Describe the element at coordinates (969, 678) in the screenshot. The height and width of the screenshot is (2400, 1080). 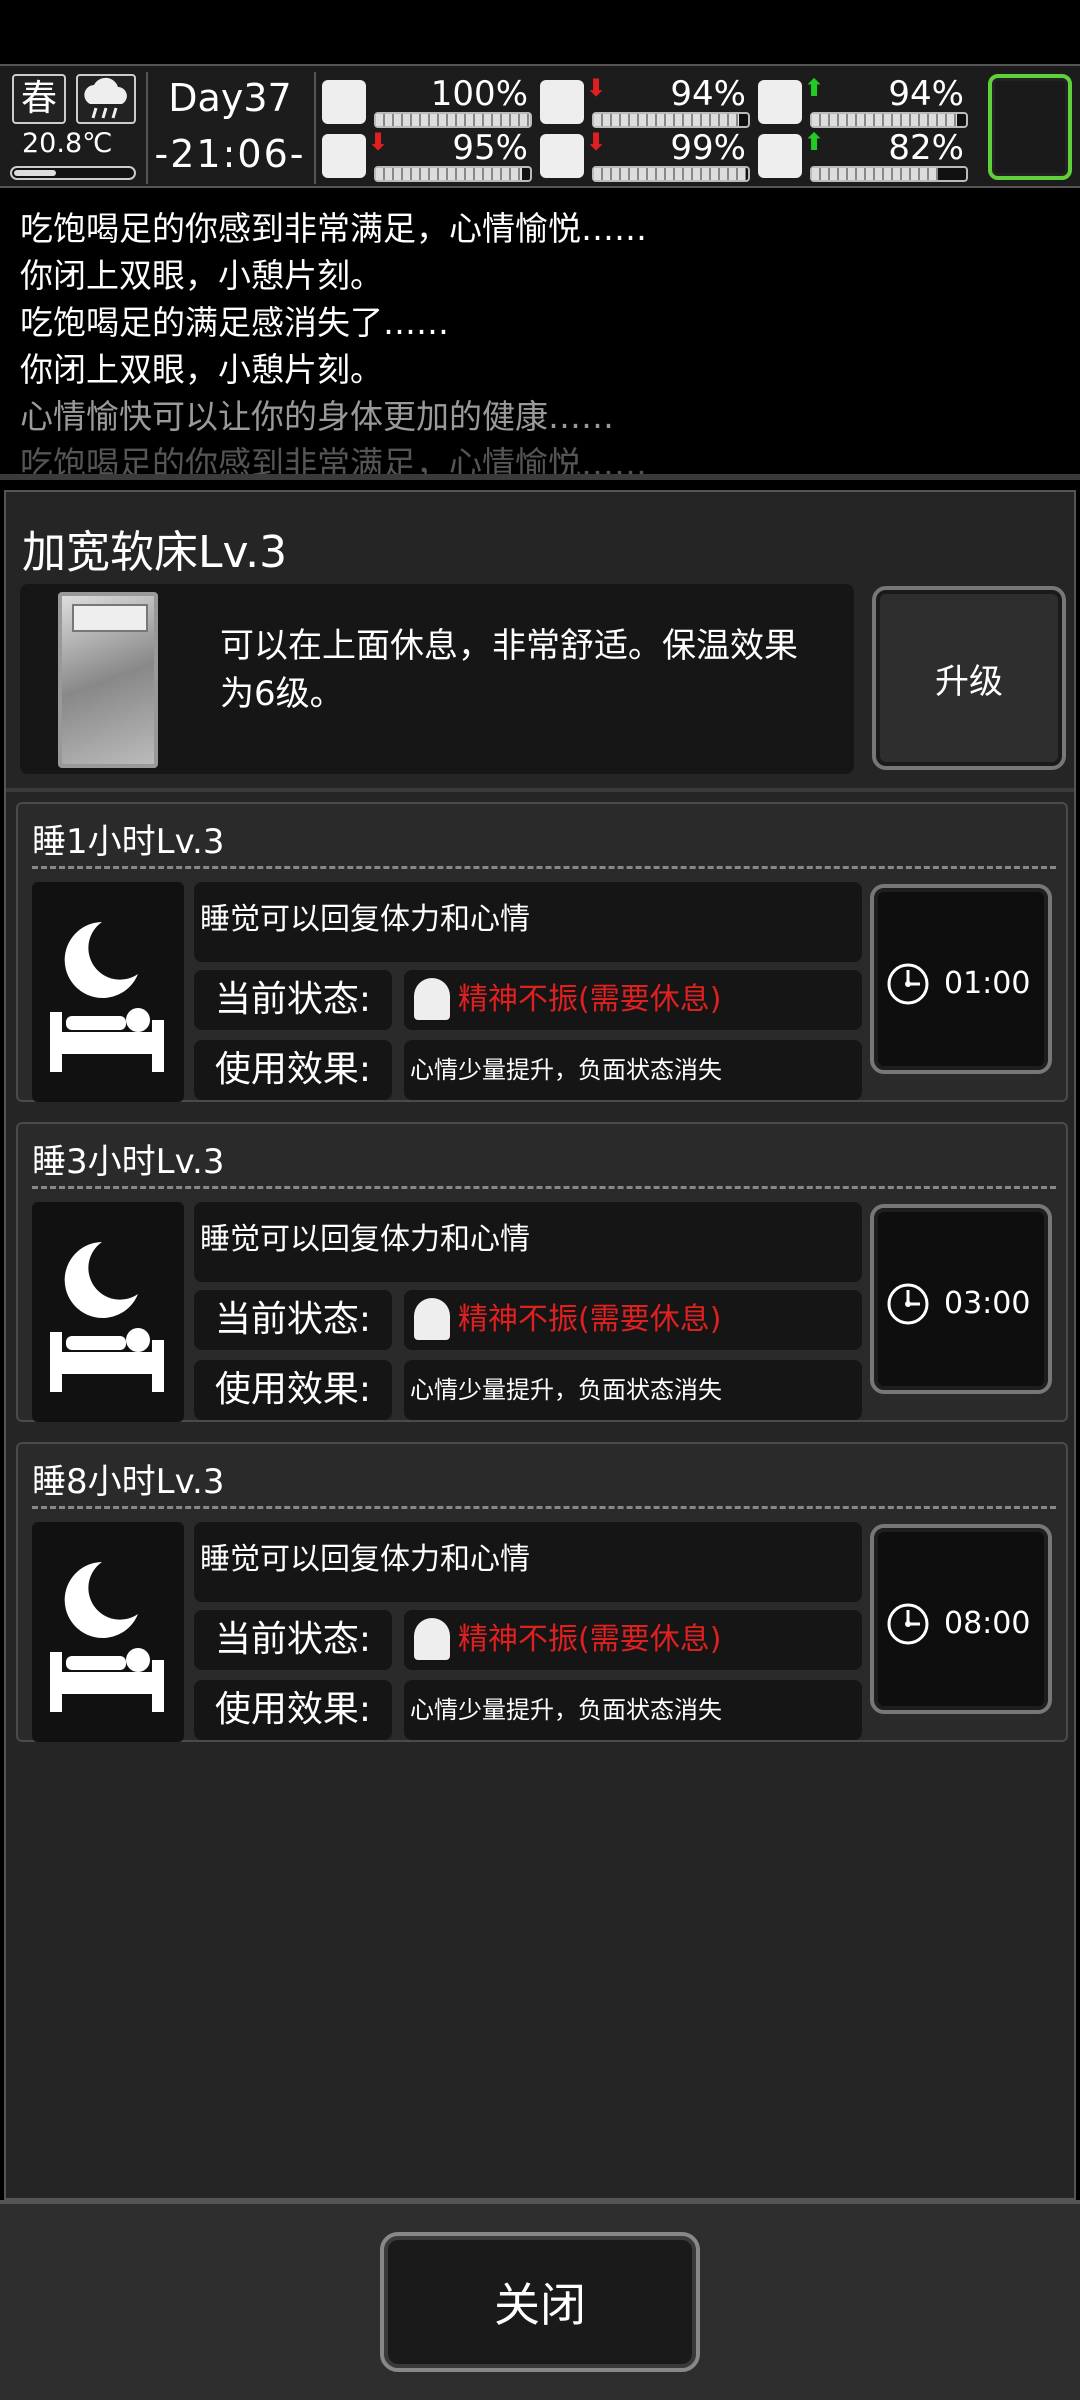
I see `upgrade-button: 升级` at that location.